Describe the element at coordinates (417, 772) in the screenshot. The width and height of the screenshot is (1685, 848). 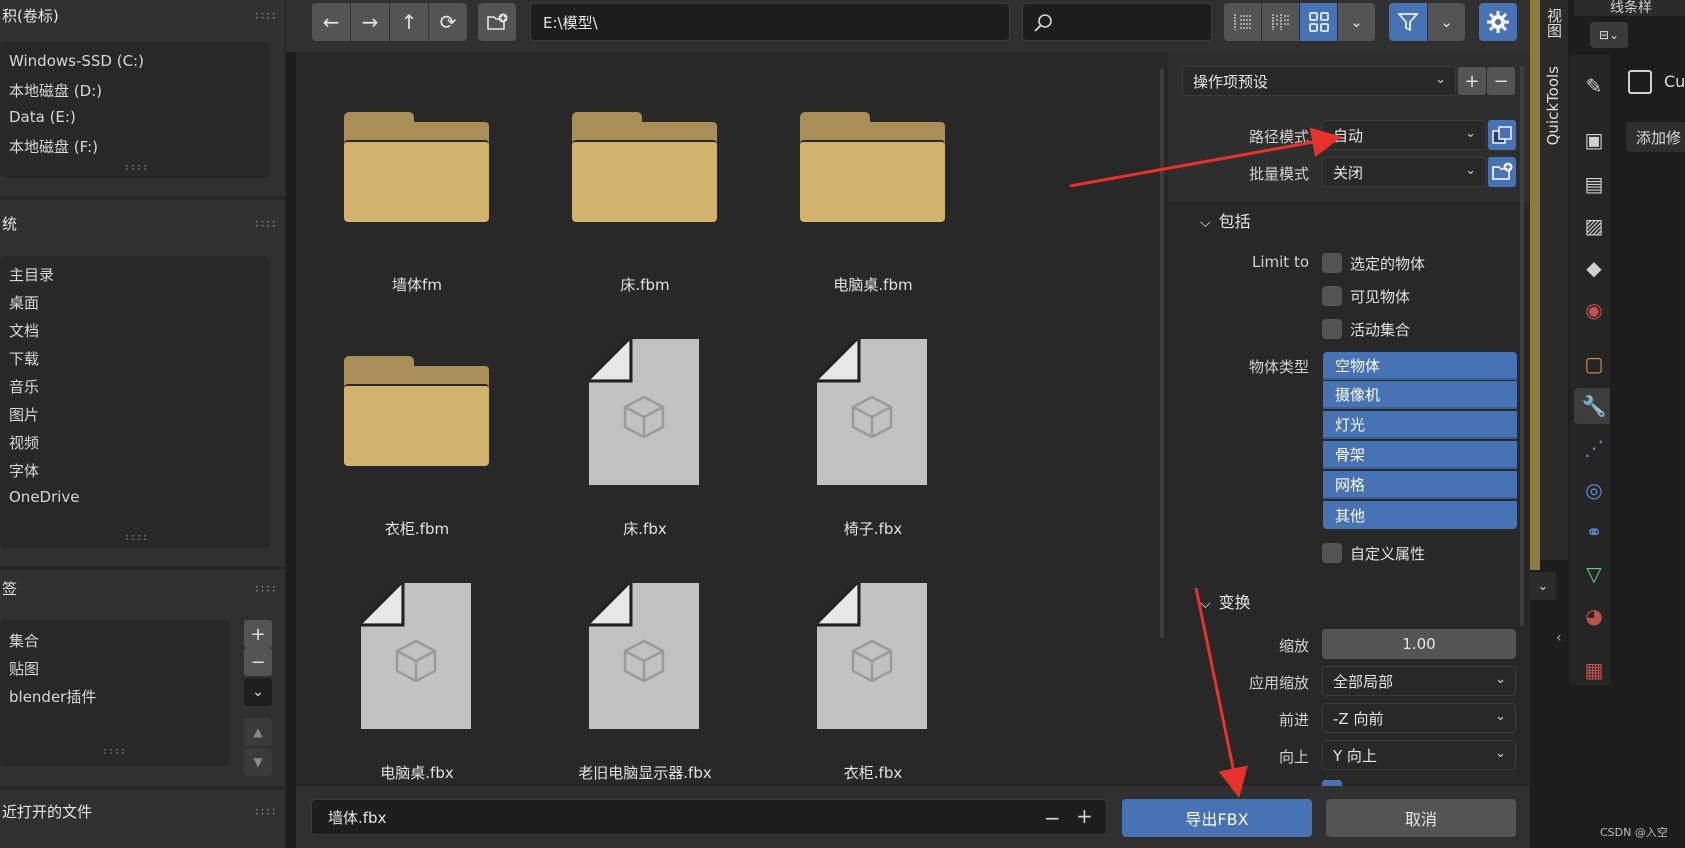
I see `file-name-label: 电脑桌.fbx` at that location.